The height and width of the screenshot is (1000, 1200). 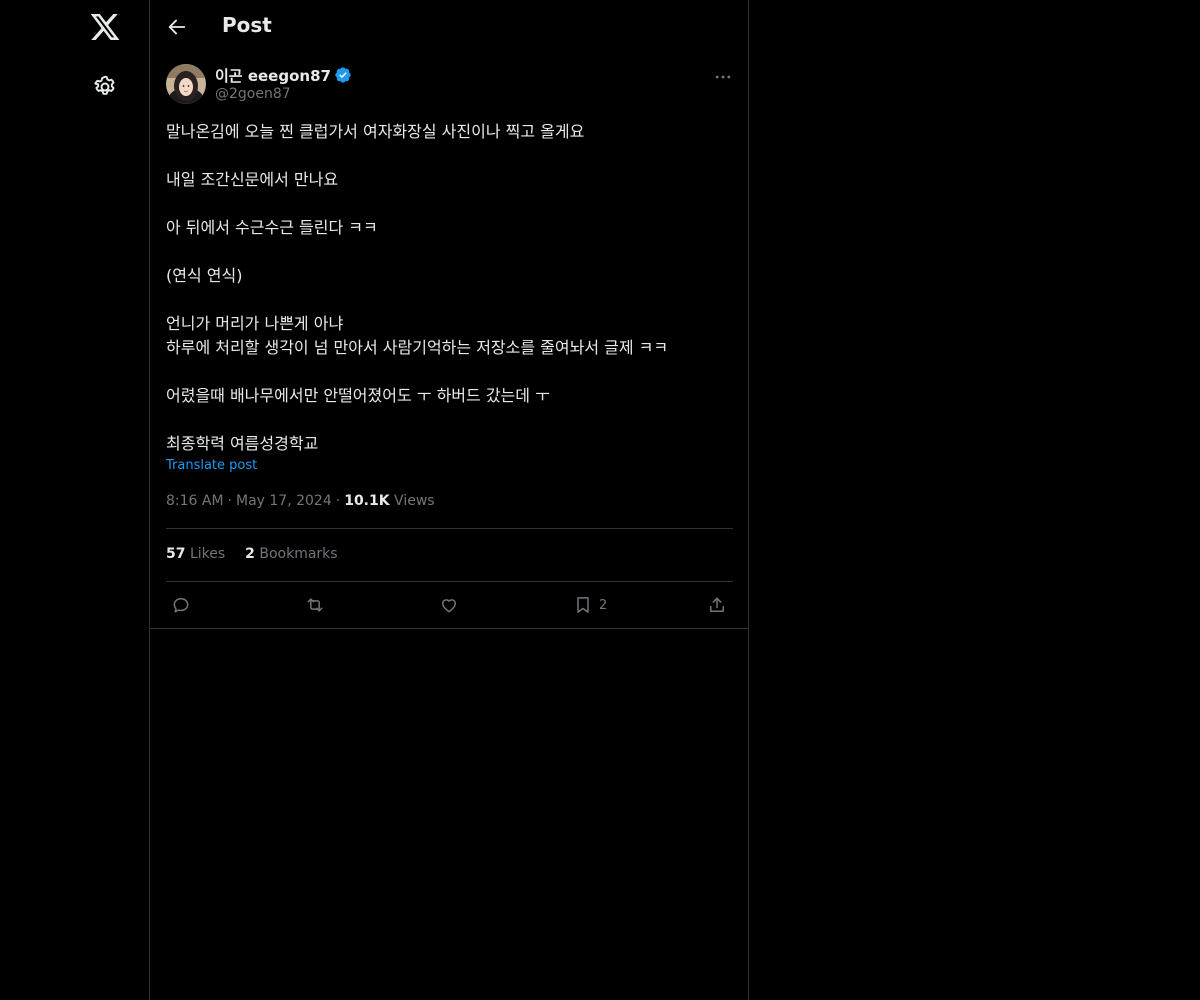 What do you see at coordinates (247, 25) in the screenshot?
I see `page-title: Post` at bounding box center [247, 25].